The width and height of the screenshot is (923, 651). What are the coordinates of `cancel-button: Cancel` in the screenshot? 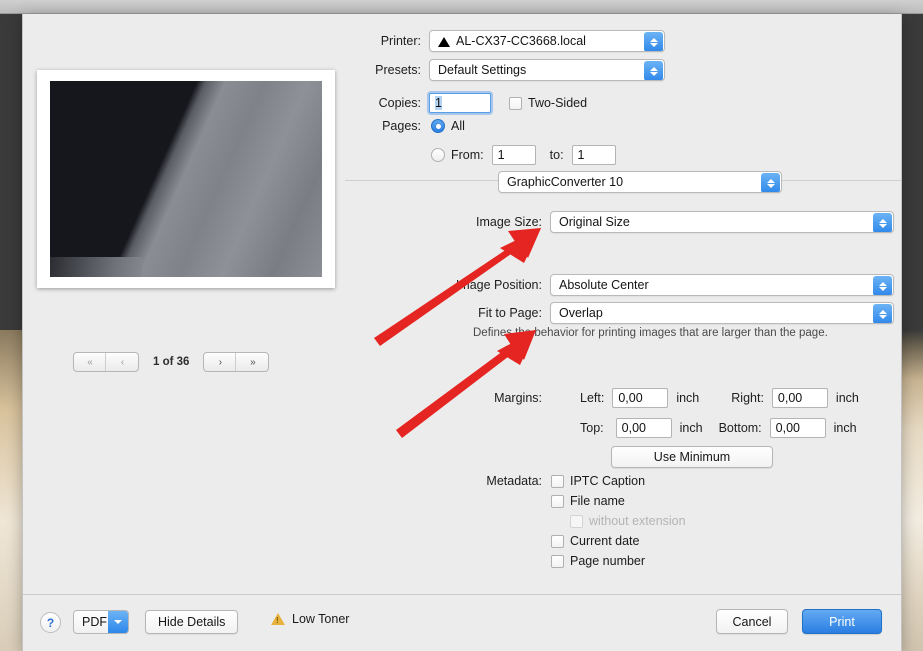 It's located at (752, 621).